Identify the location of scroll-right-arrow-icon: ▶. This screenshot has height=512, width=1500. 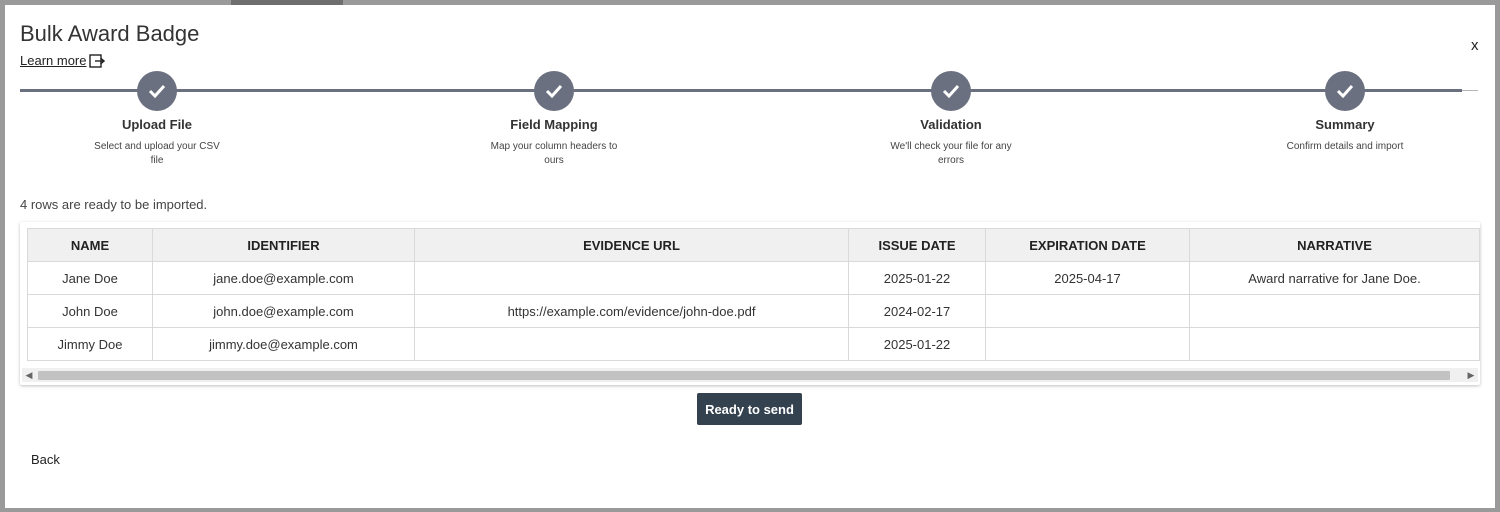
(1471, 375).